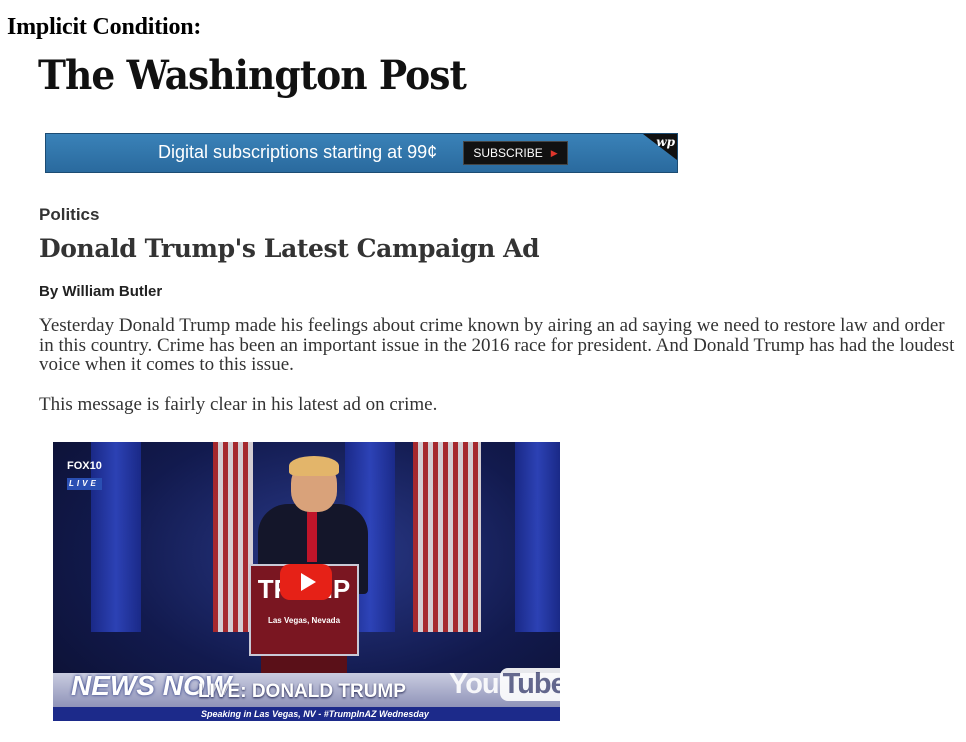 This screenshot has width=966, height=742. I want to click on byline: By William Butler, so click(101, 291).